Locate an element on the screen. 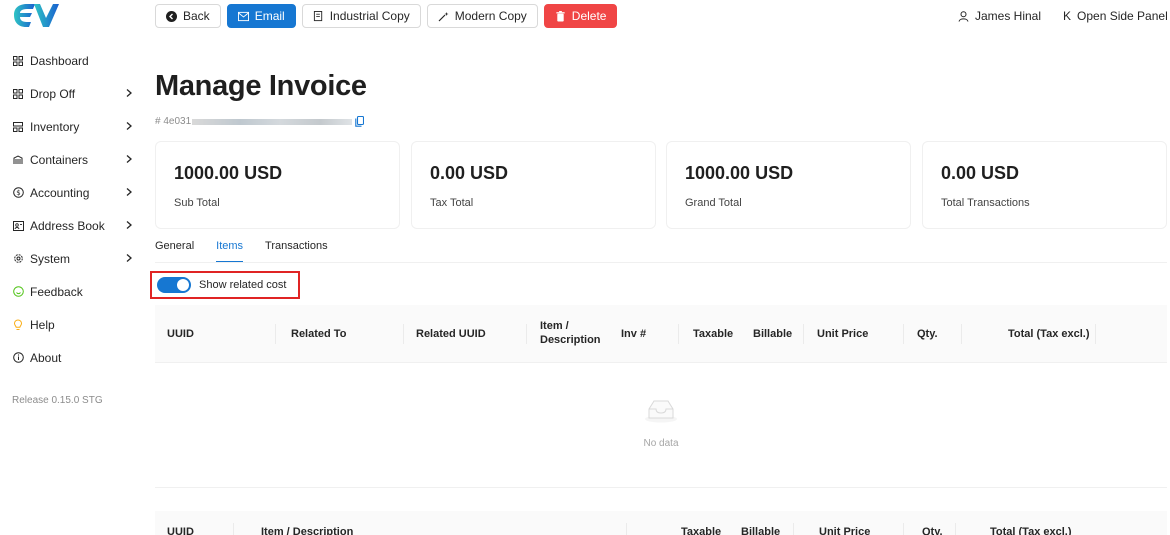 Image resolution: width=1170 pixels, height=535 pixels. show-related-cost-label: Show related cost is located at coordinates (243, 285).